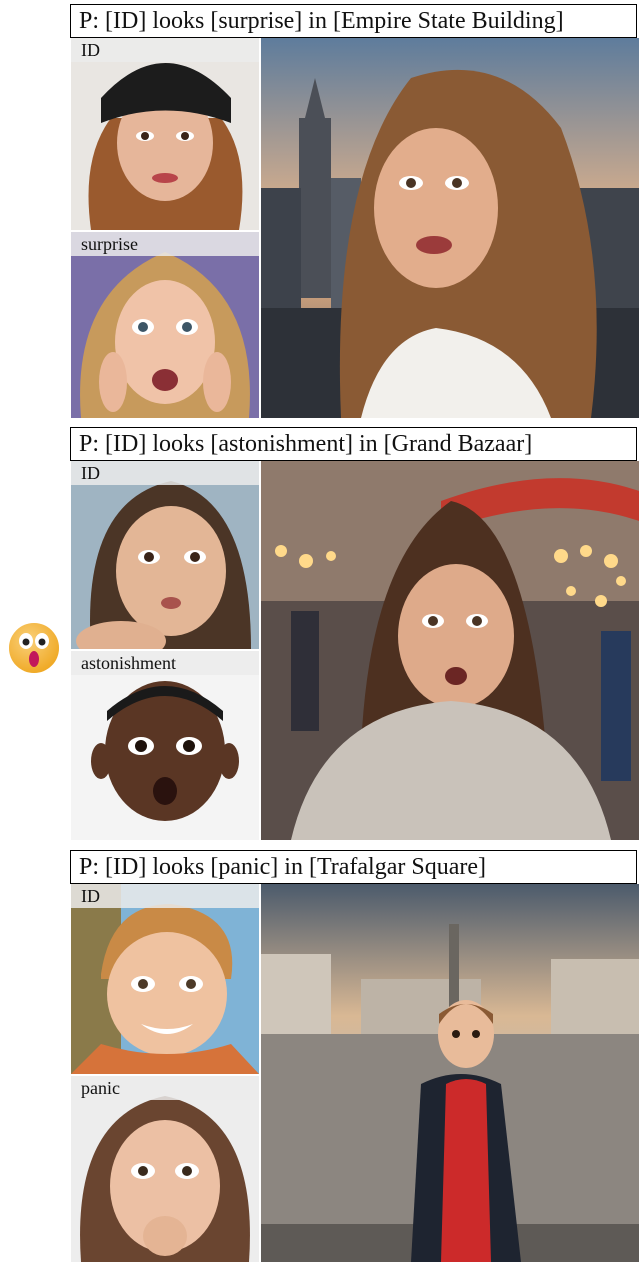  What do you see at coordinates (165, 745) in the screenshot?
I see `expression-reference-image: astonishment` at bounding box center [165, 745].